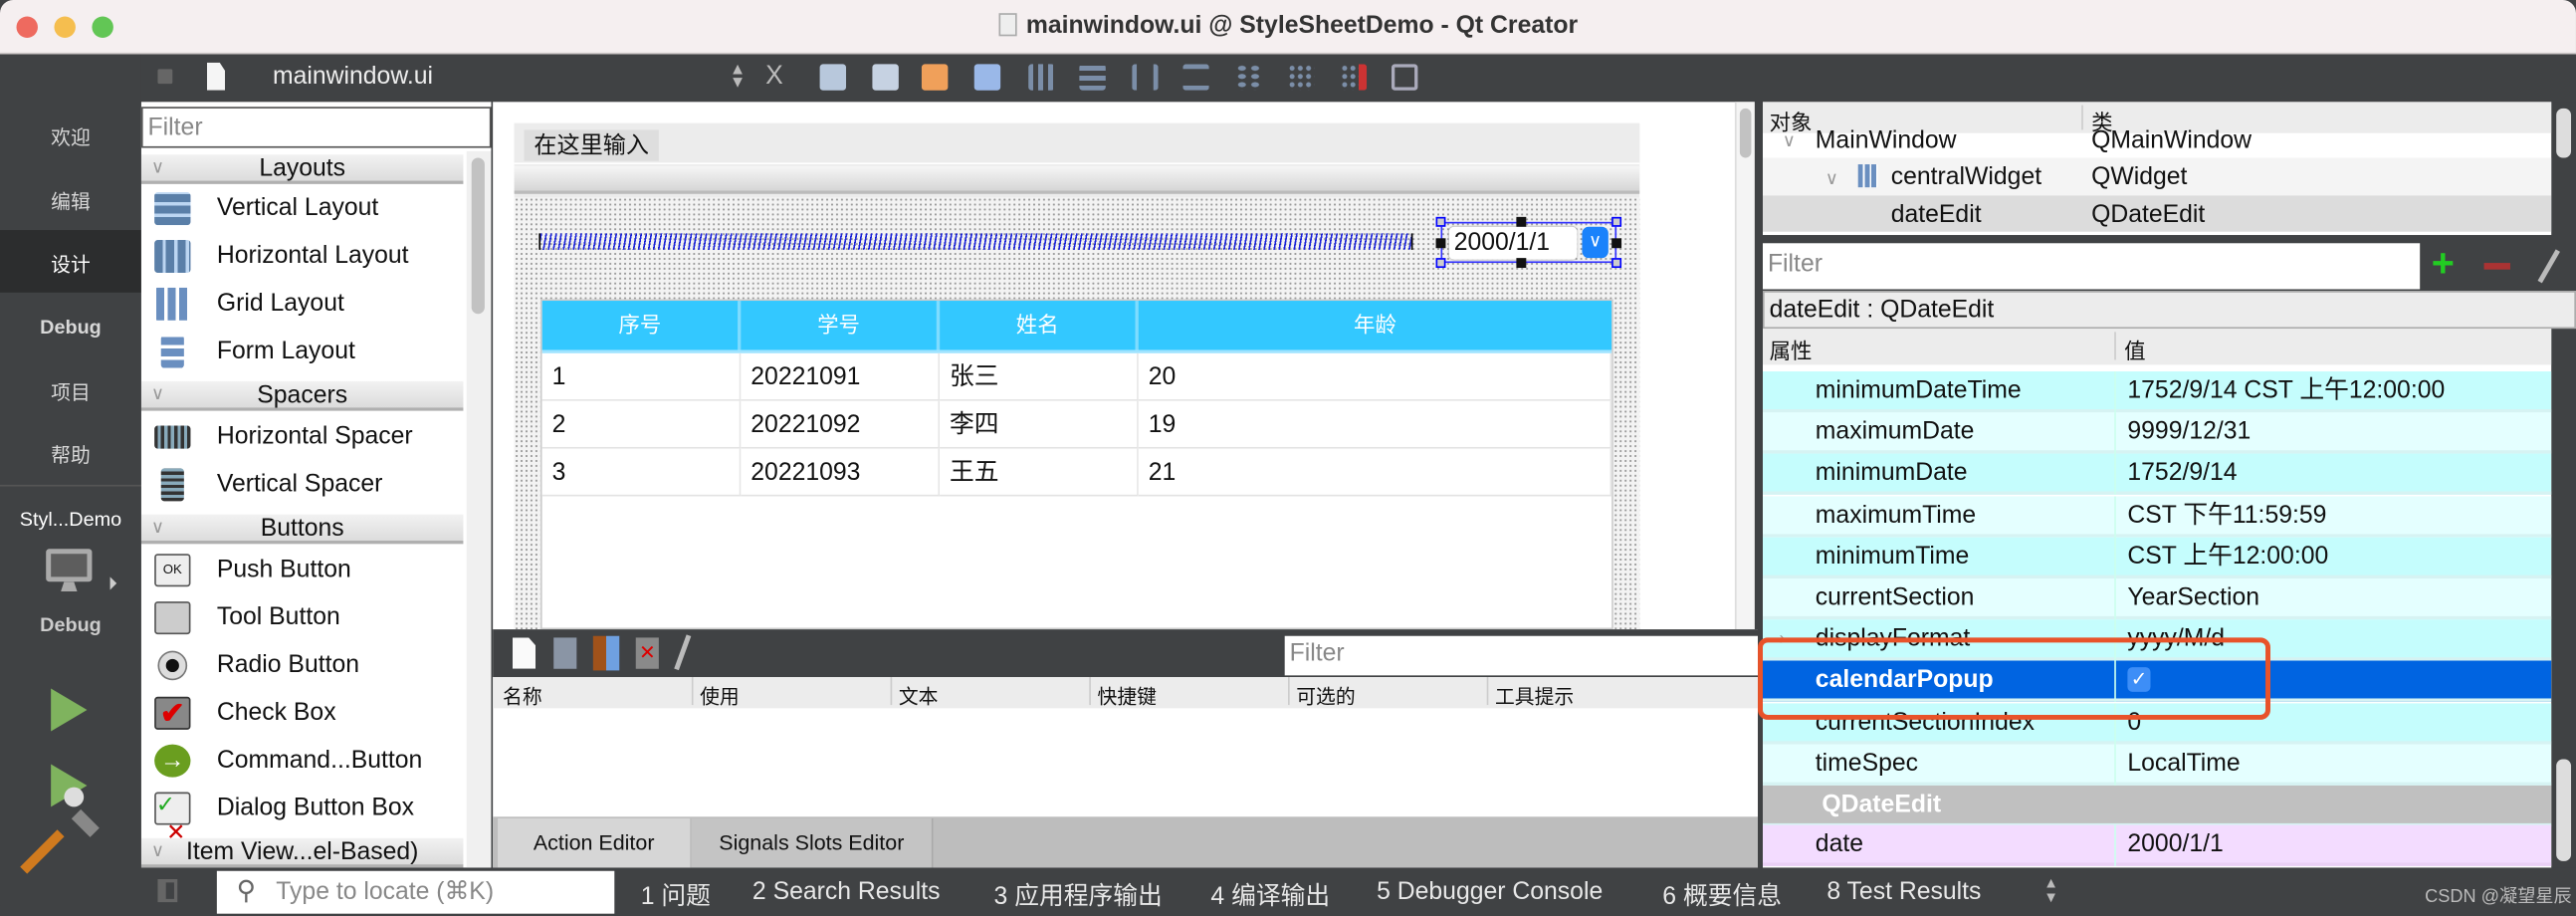 The height and width of the screenshot is (916, 2576). I want to click on new-action-icon, so click(524, 653).